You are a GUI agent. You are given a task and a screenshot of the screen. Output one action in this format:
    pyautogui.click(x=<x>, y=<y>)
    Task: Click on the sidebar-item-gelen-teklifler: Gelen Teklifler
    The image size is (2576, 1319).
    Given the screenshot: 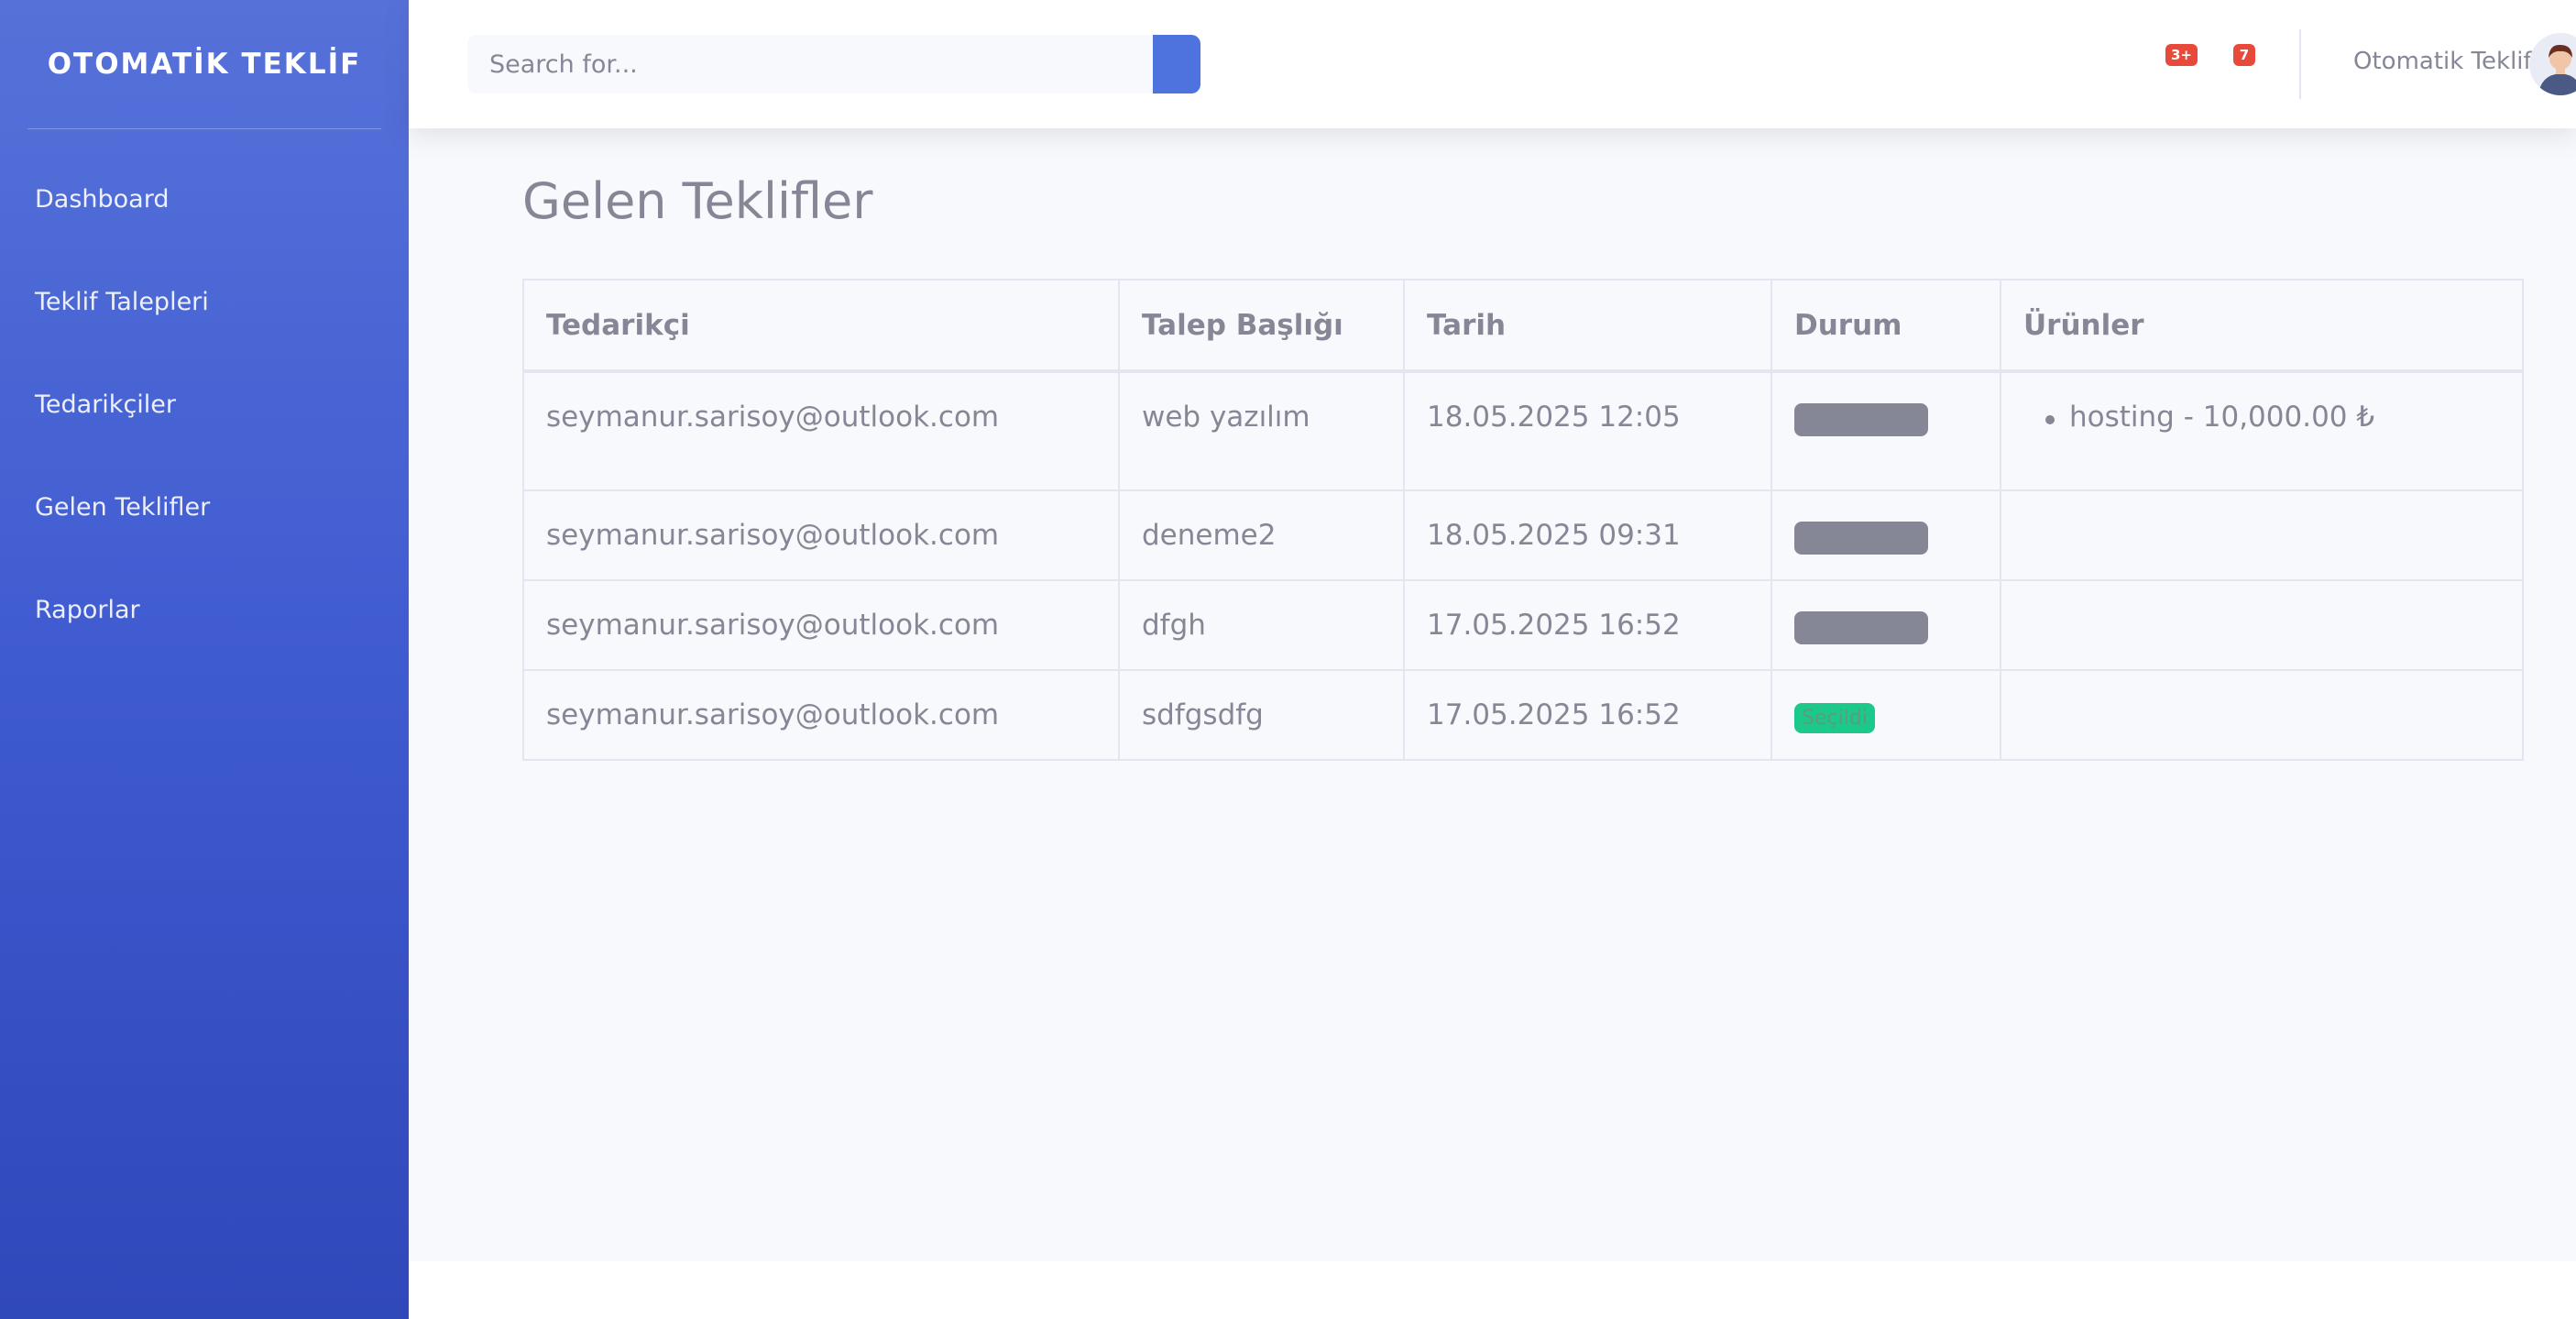 What is the action you would take?
    pyautogui.click(x=204, y=507)
    